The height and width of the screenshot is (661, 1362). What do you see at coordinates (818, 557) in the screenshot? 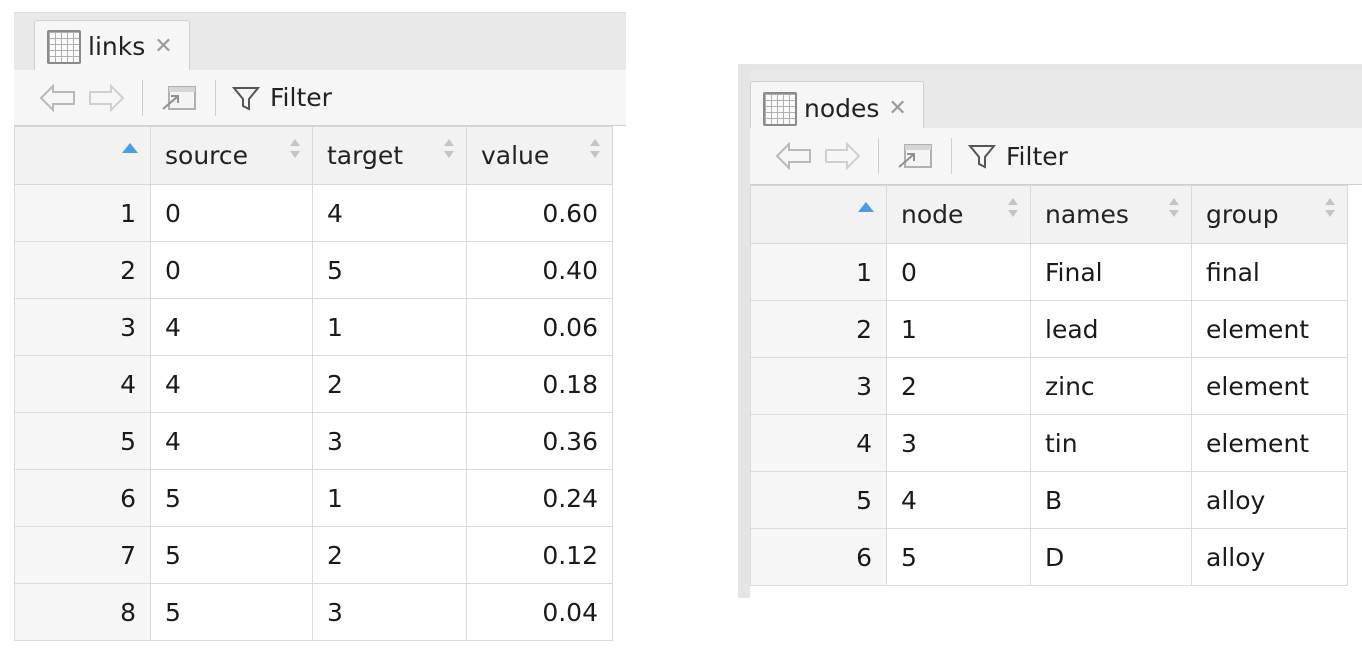
I see `row-name: 6` at bounding box center [818, 557].